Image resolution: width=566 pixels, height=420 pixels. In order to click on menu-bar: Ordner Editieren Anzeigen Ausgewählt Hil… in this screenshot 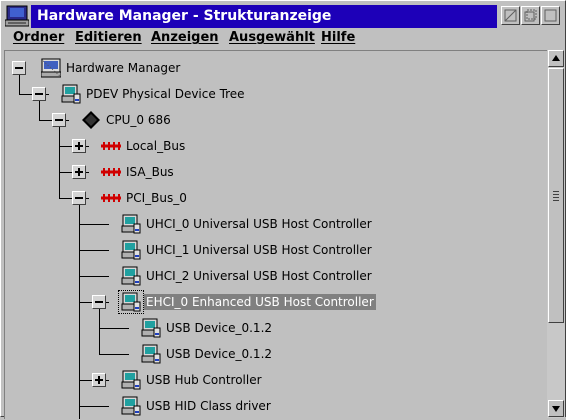, I will do `click(283, 39)`.